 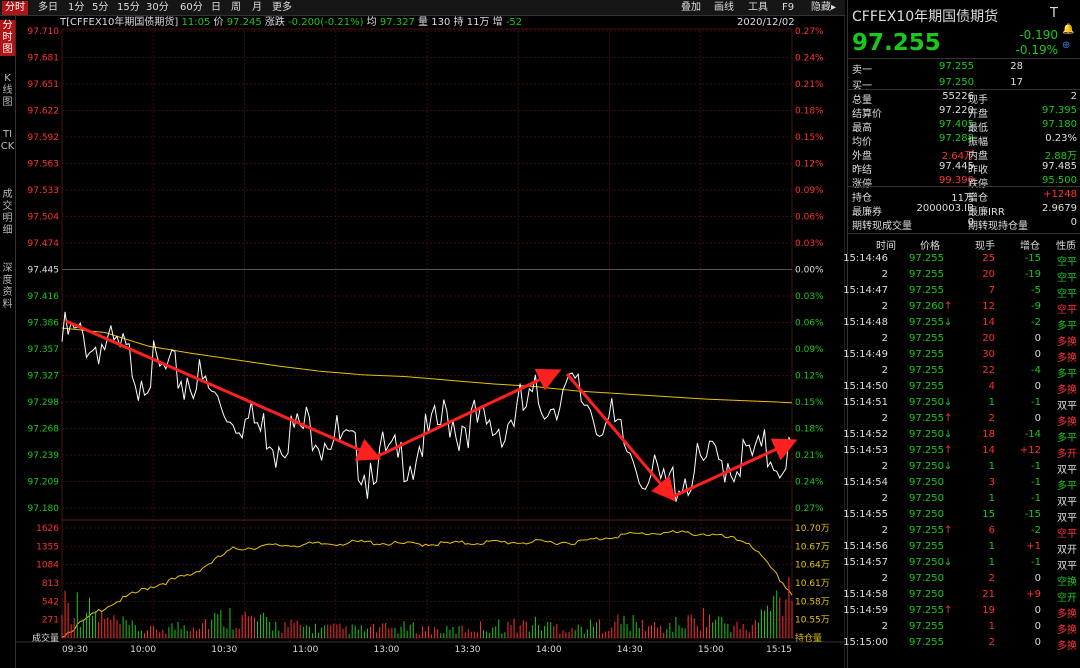 I want to click on tick-row: 2 97.255 22 -4 多平, so click(x=964, y=371).